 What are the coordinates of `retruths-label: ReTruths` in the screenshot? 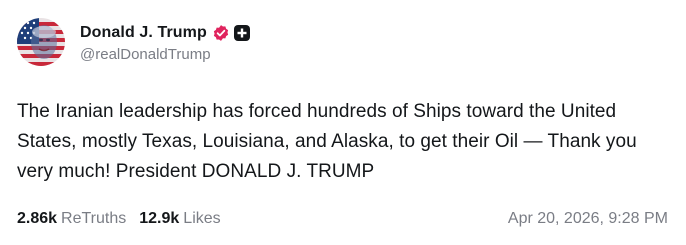 It's located at (94, 218).